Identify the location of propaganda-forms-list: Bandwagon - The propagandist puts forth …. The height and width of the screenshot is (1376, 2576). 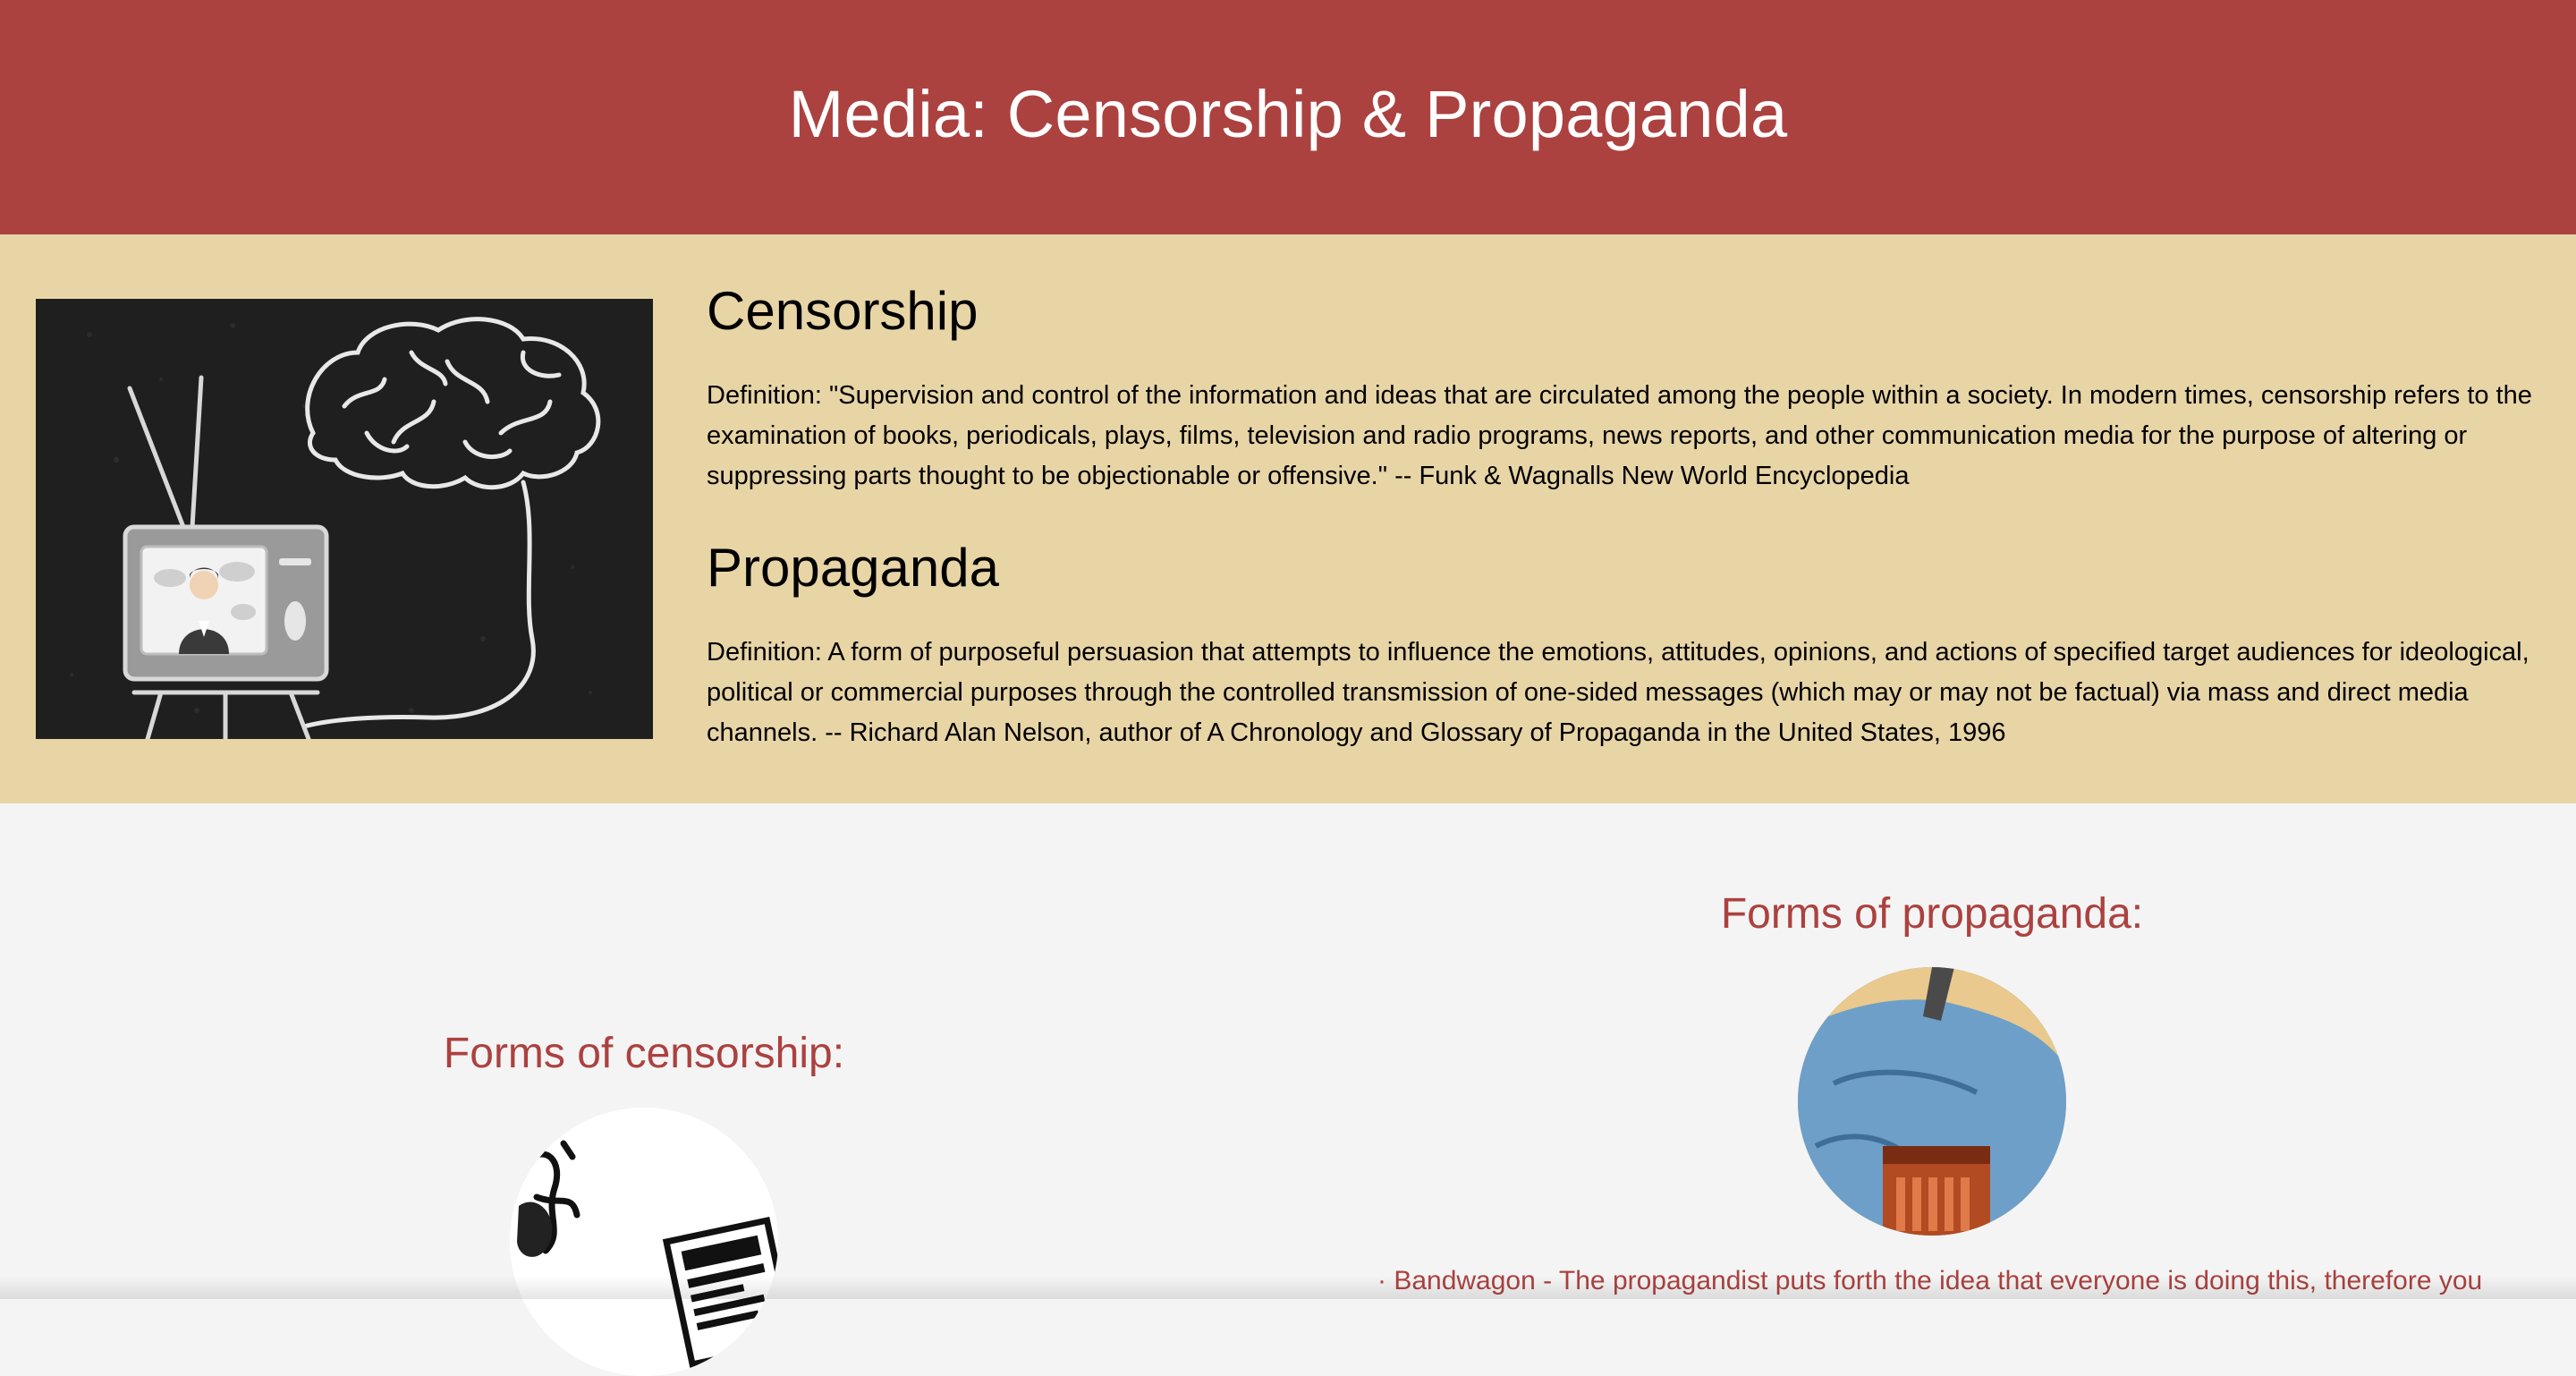
(1958, 1281).